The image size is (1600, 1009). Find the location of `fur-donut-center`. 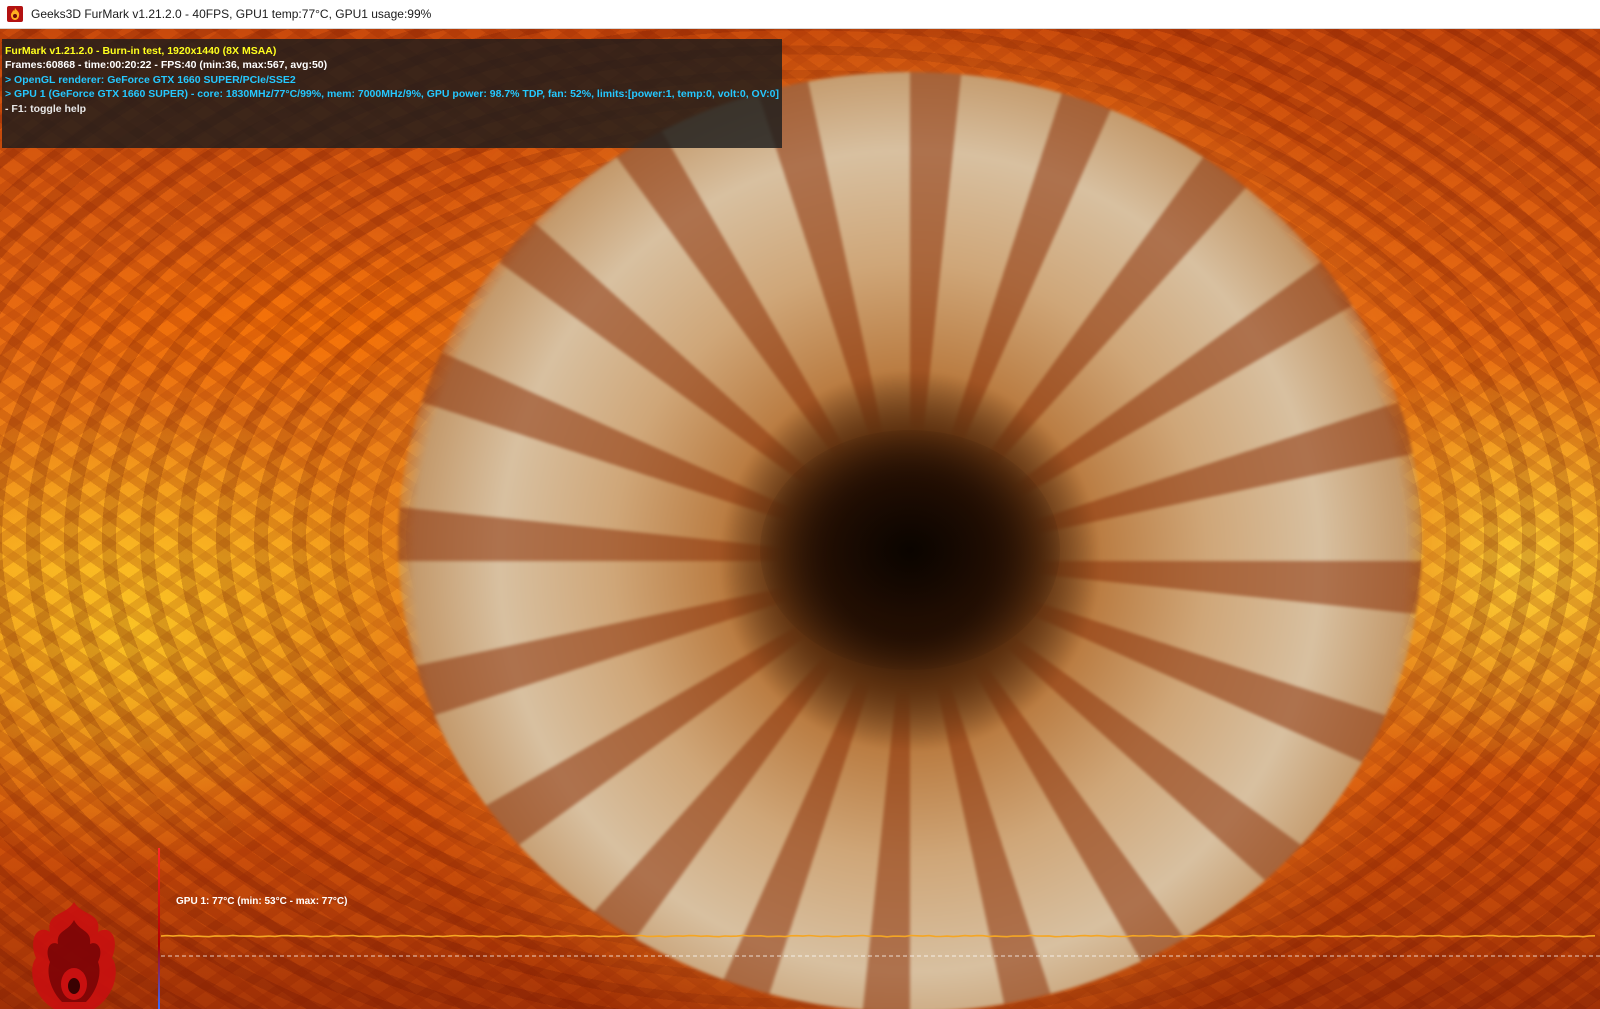

fur-donut-center is located at coordinates (910, 550).